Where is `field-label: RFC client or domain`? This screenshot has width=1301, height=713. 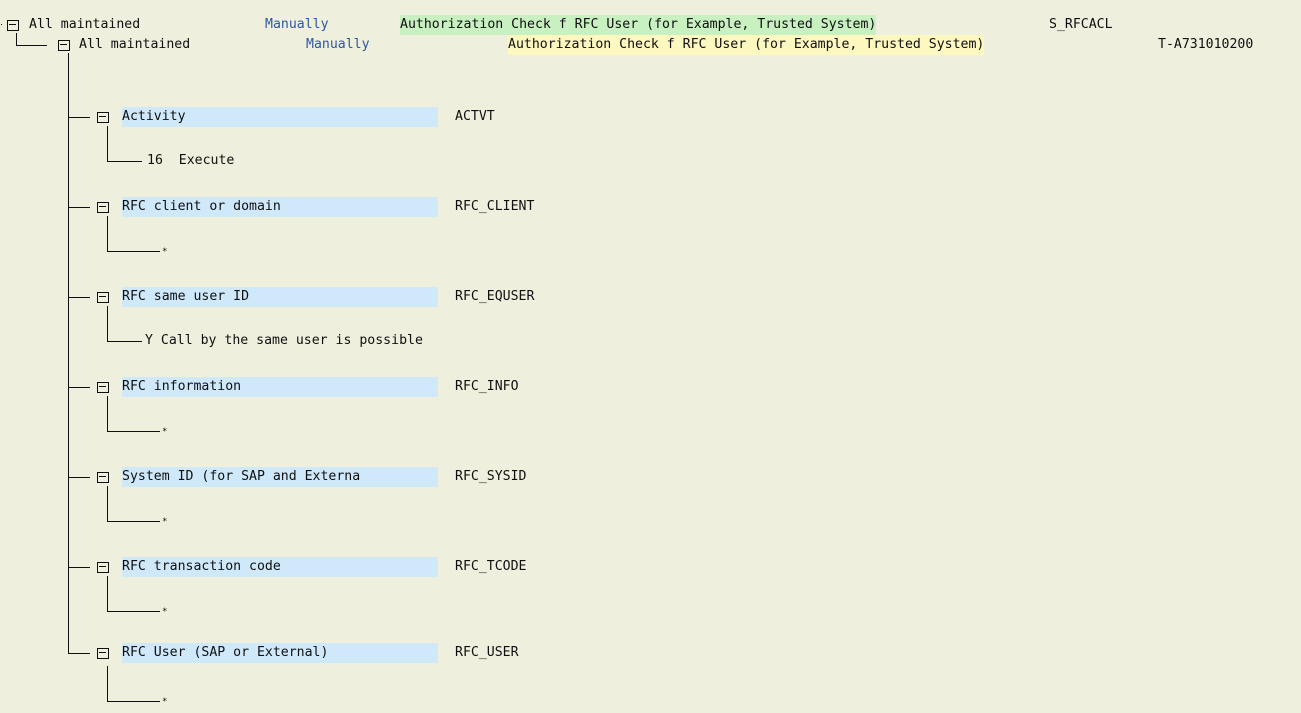
field-label: RFC client or domain is located at coordinates (280, 207).